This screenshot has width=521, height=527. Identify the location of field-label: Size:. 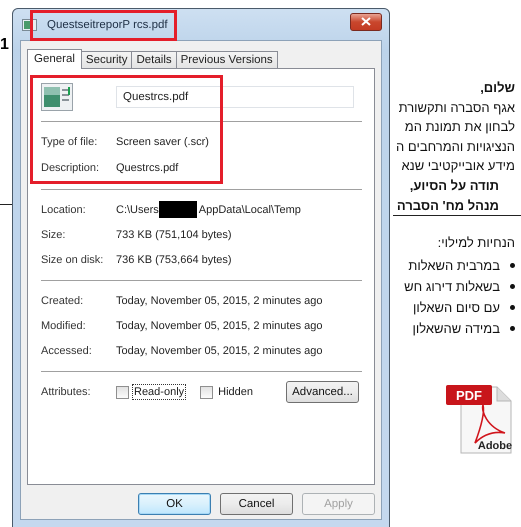
(53, 234).